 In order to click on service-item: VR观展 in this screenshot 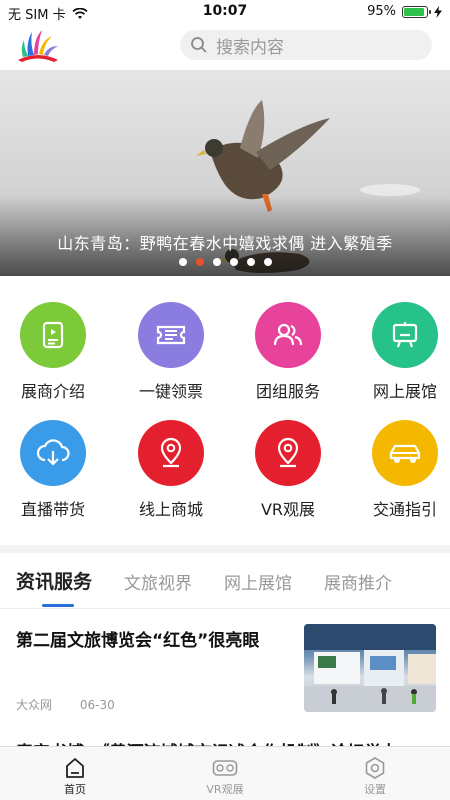, I will do `click(288, 470)`.